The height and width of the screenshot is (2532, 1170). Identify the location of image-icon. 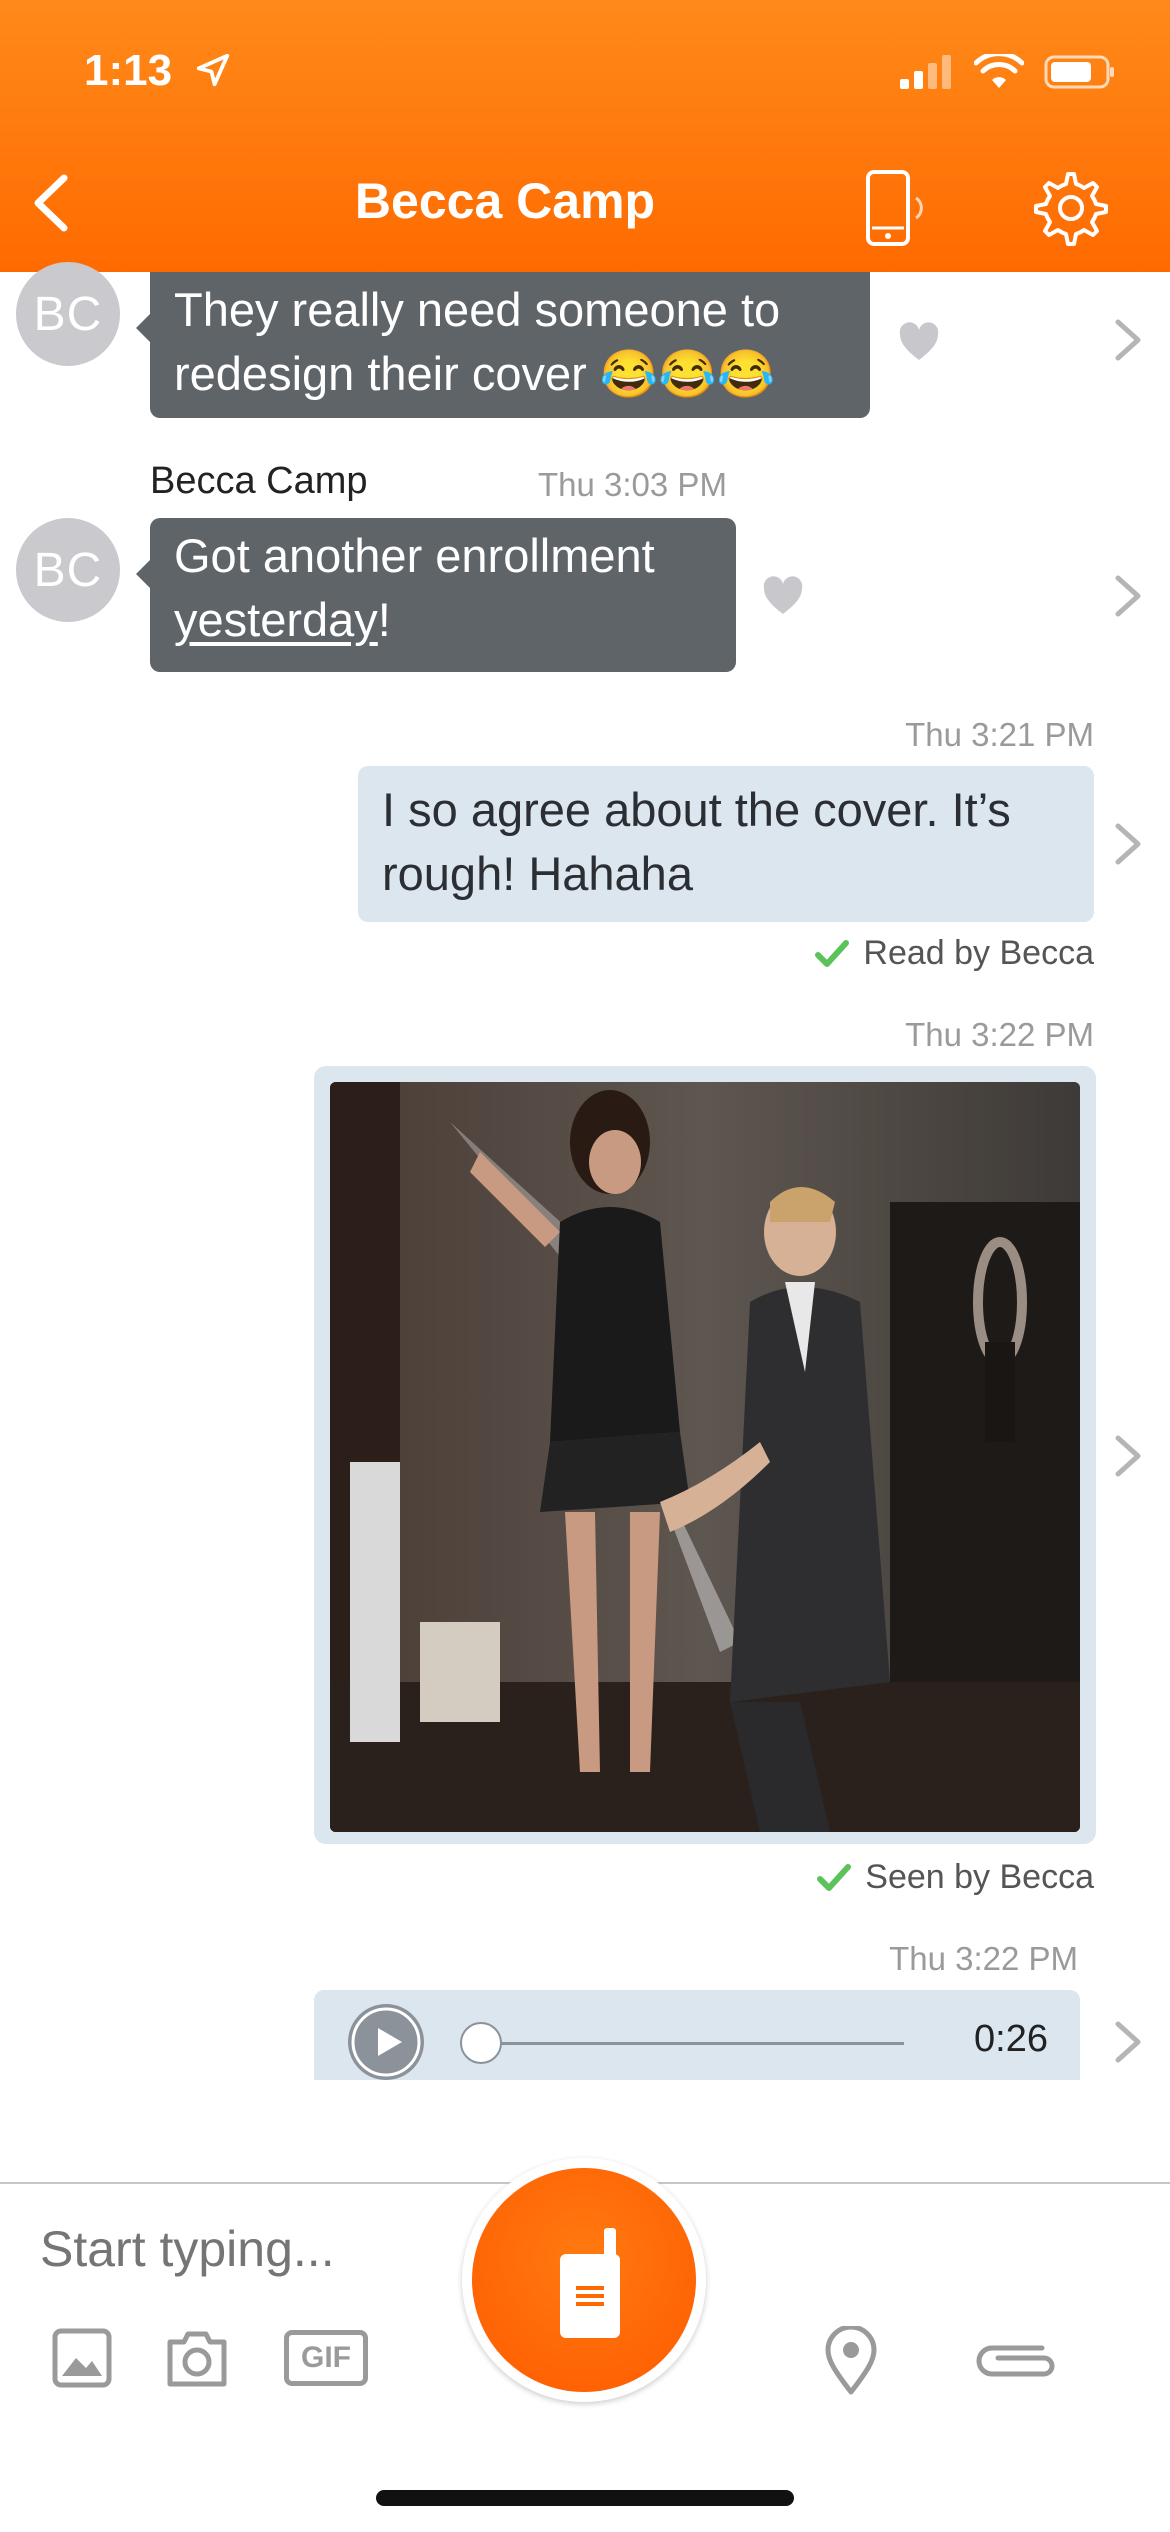
(82, 2358).